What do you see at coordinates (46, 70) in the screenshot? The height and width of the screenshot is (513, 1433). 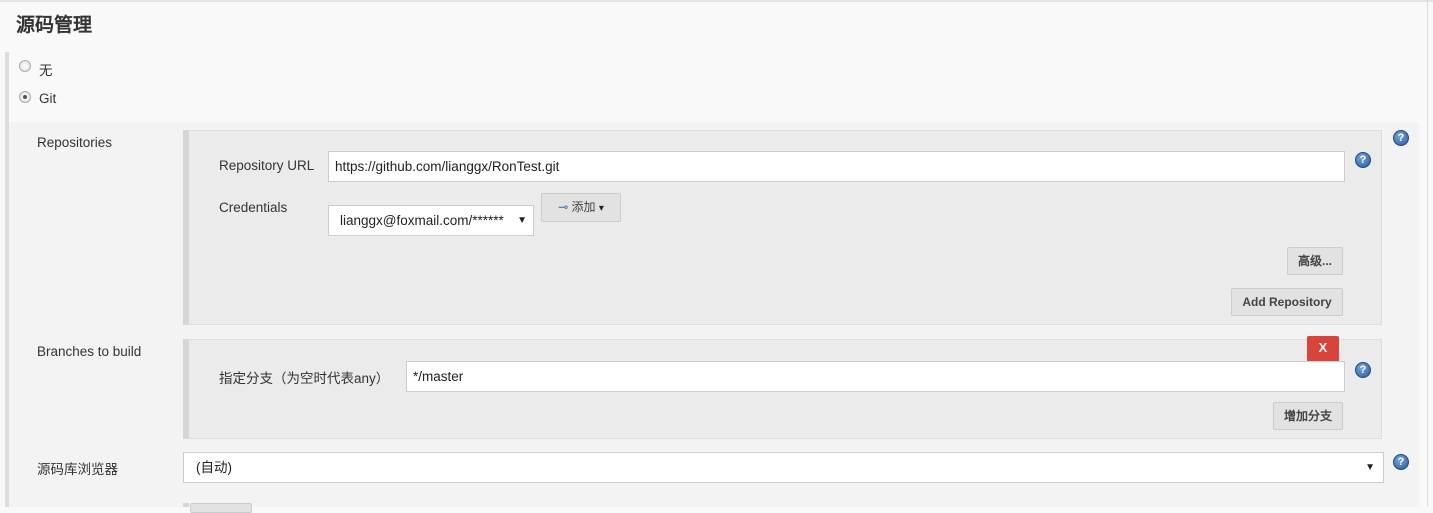 I see `radio-none-label: 无` at bounding box center [46, 70].